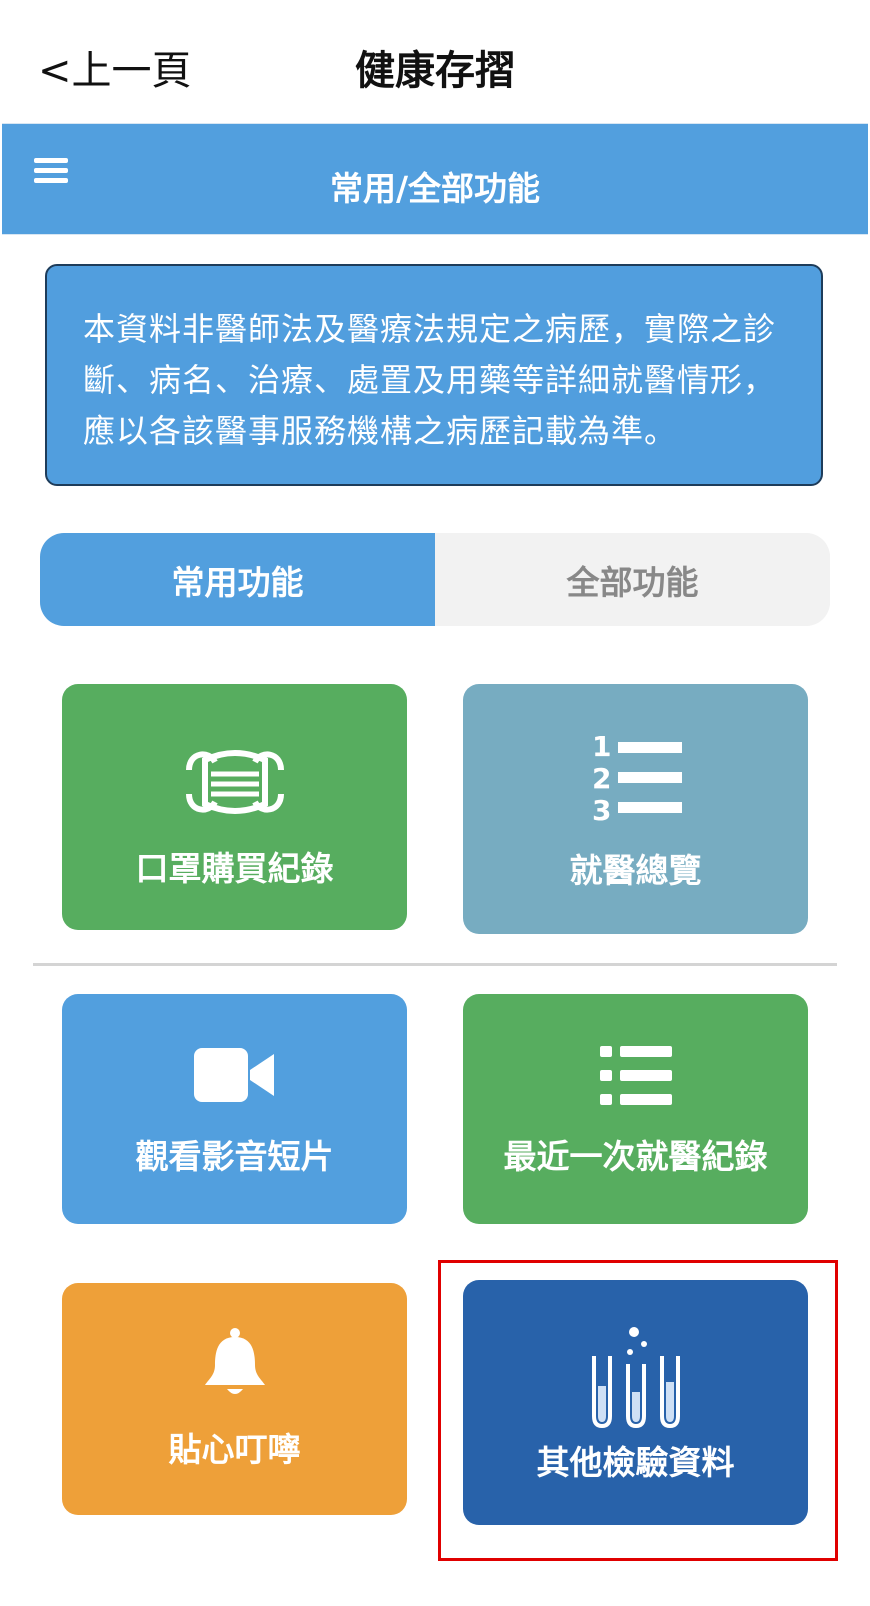 This screenshot has height=1606, width=870. Describe the element at coordinates (601, 778) in the screenshot. I see `svg-text: 2` at that location.